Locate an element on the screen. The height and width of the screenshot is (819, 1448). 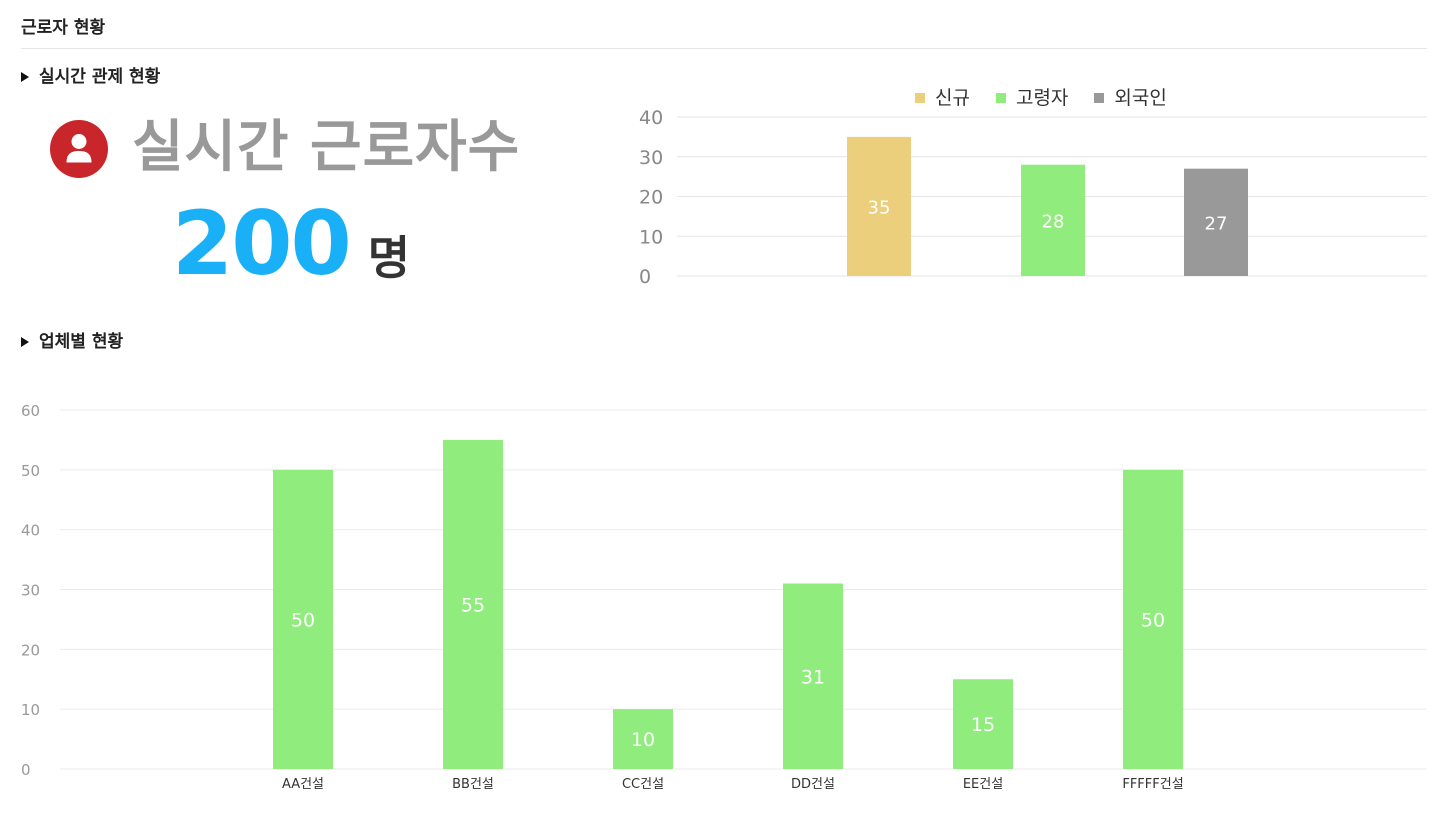
live-status-heading: 실시간 관제 현황 is located at coordinates (90, 77).